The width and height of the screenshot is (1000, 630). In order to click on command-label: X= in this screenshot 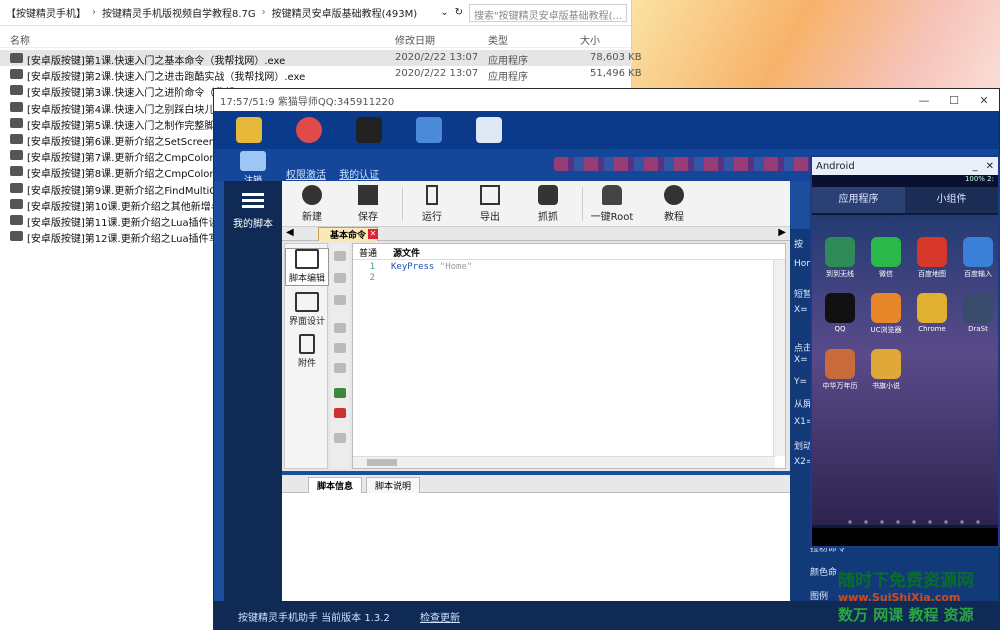, I will do `click(801, 360)`.